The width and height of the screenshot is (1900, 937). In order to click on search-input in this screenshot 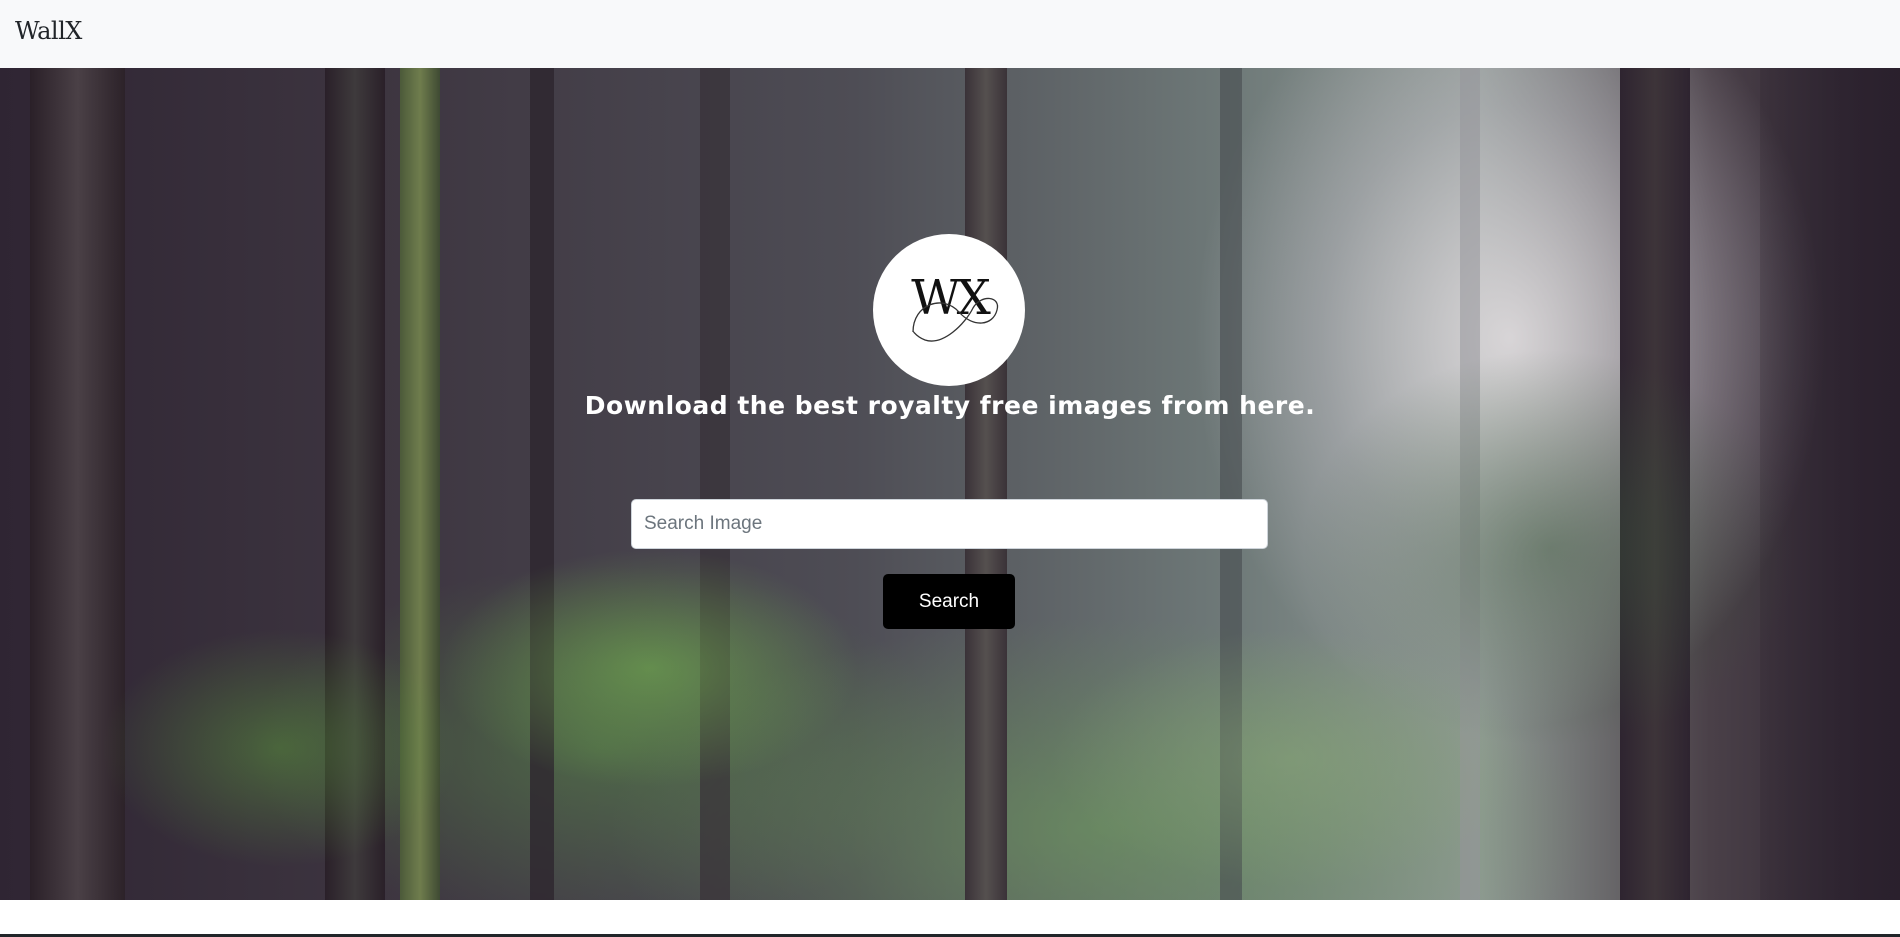, I will do `click(949, 524)`.